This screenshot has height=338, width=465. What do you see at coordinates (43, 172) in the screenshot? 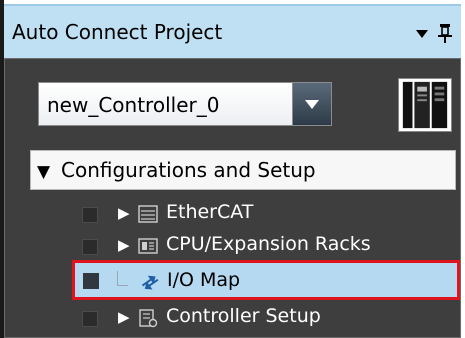
I see `expand-arrow: ▼` at bounding box center [43, 172].